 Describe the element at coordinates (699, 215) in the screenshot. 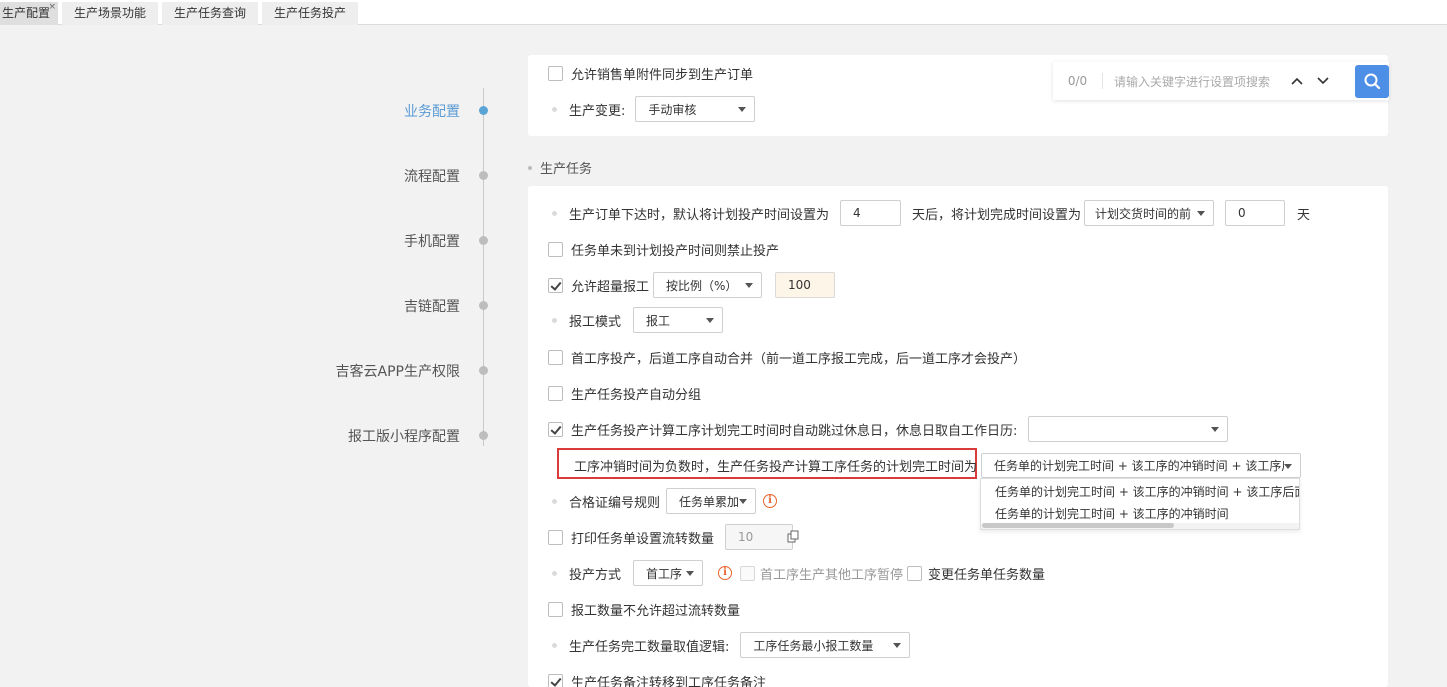

I see `default-launch-time-label: 生产订单下达时，默认将计划投产时间设置为` at that location.